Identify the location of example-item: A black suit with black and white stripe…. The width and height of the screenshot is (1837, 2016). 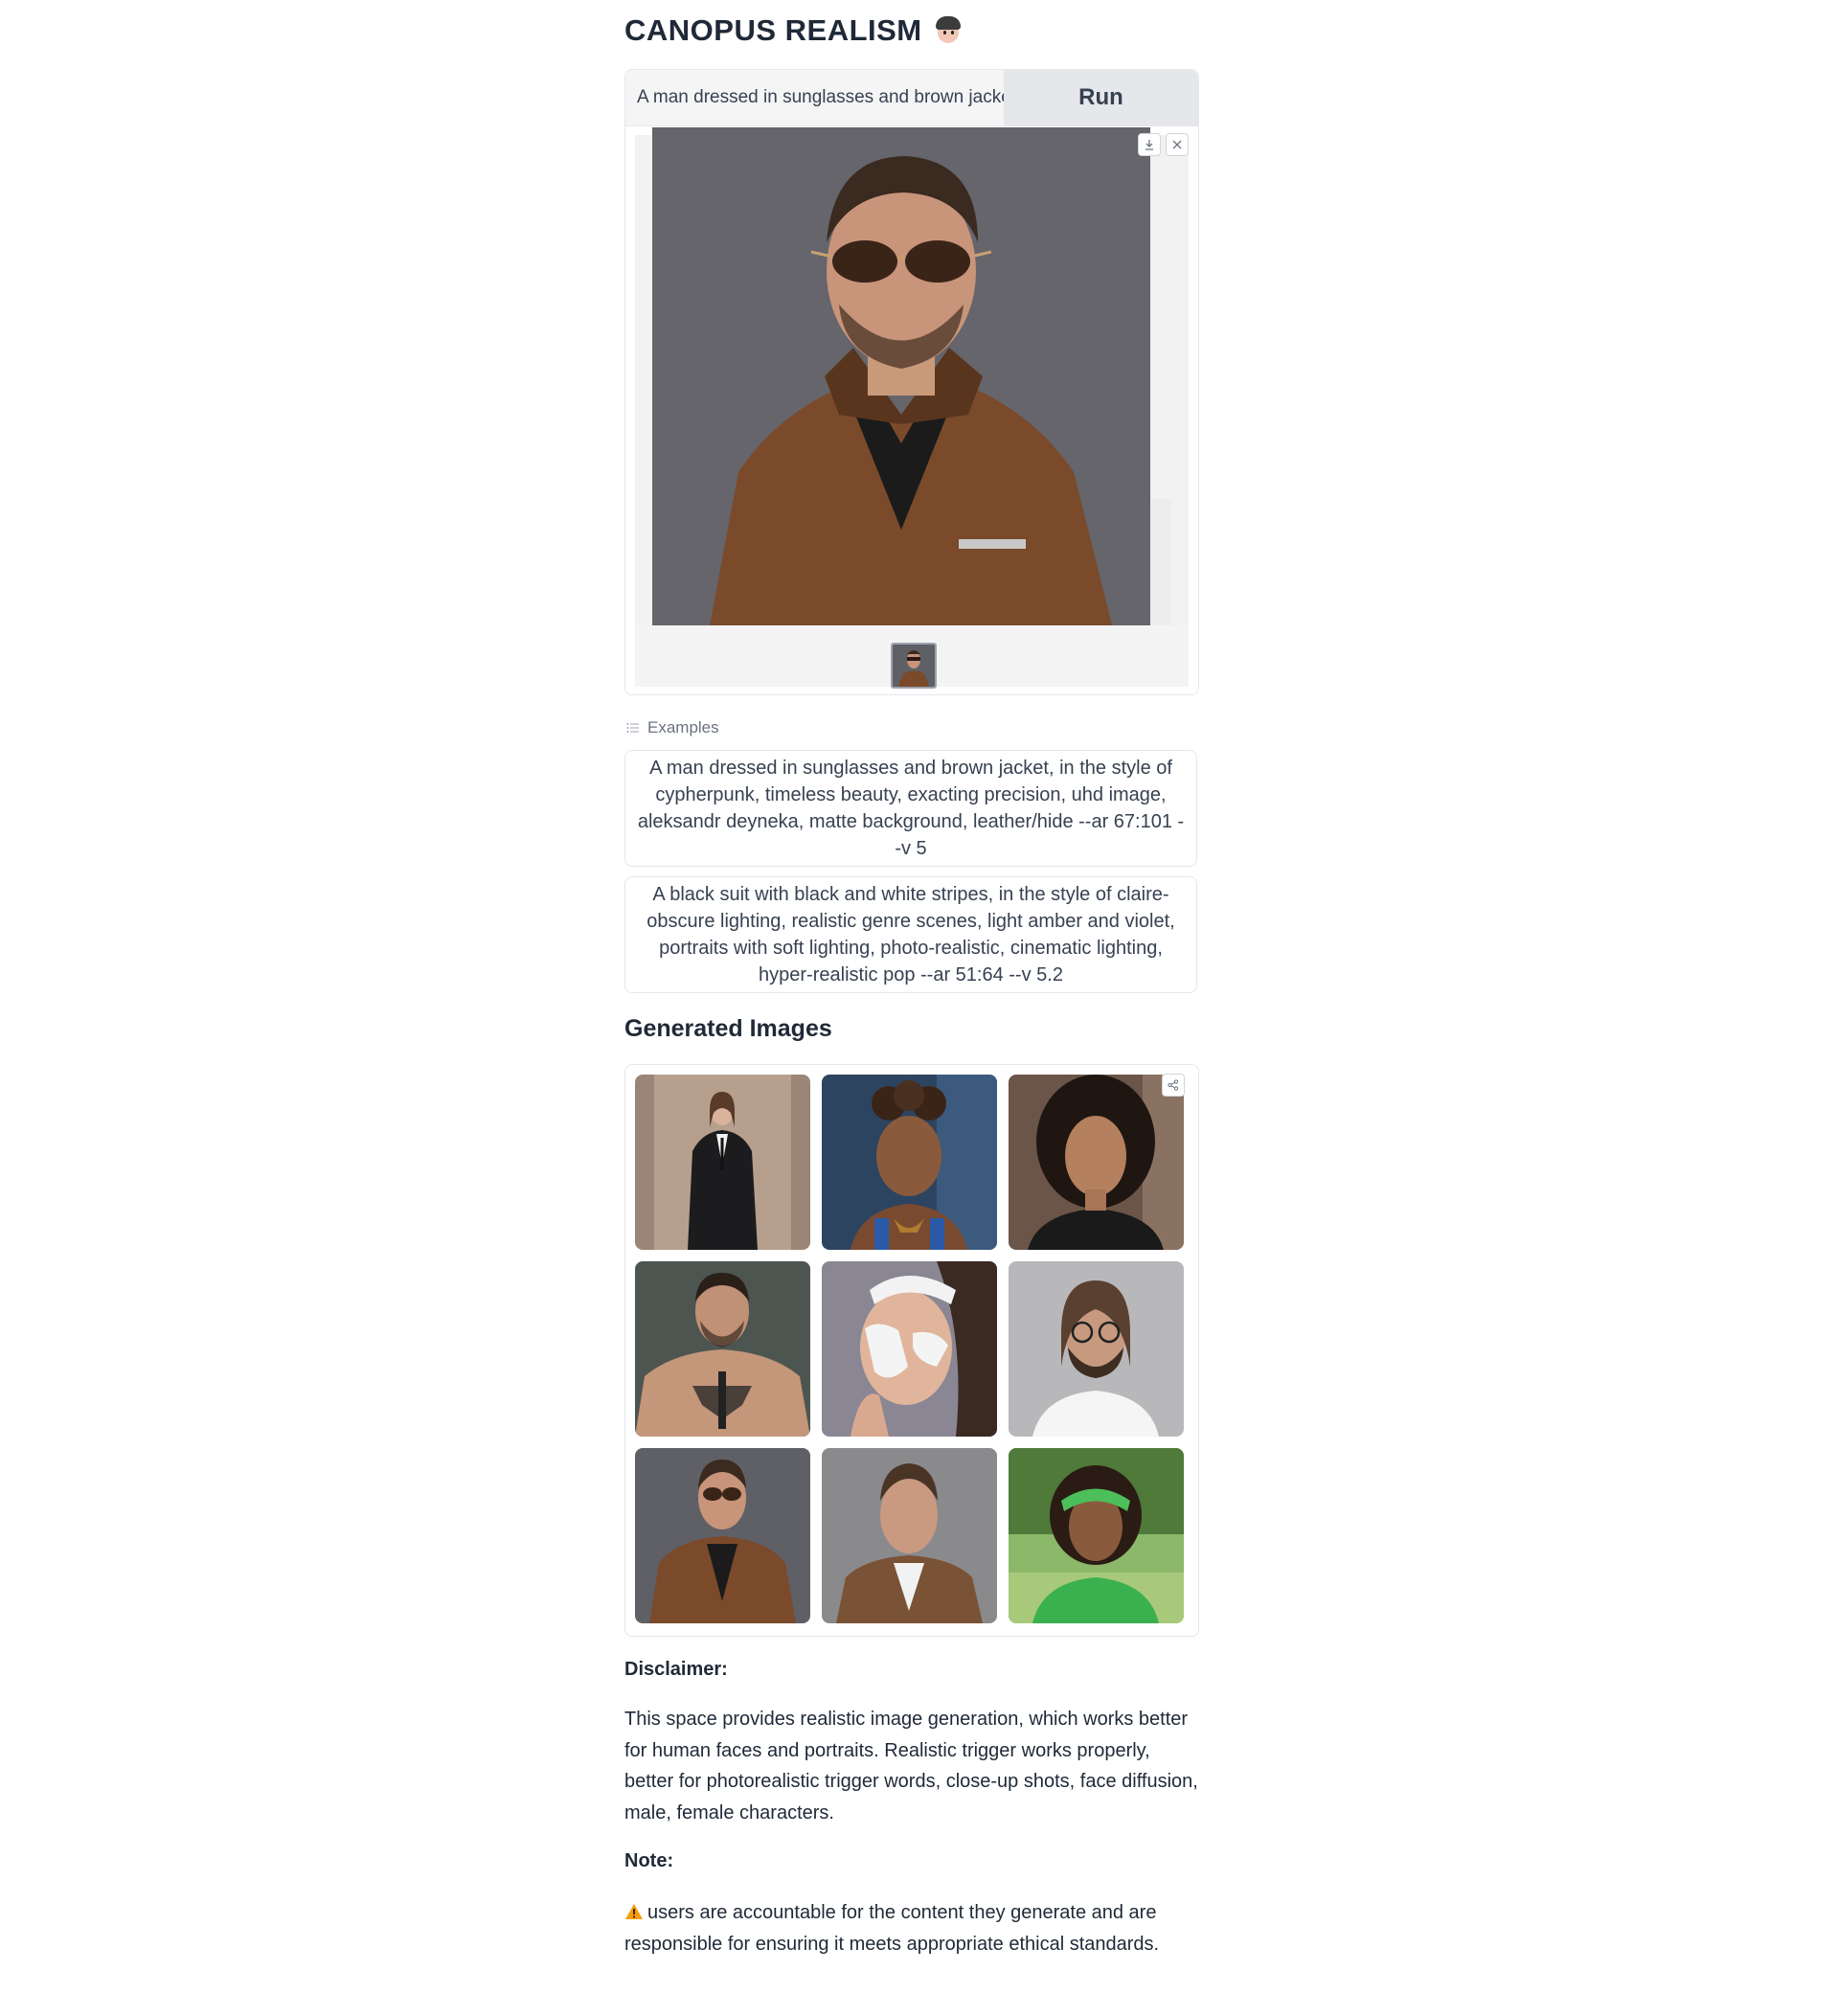
(910, 934).